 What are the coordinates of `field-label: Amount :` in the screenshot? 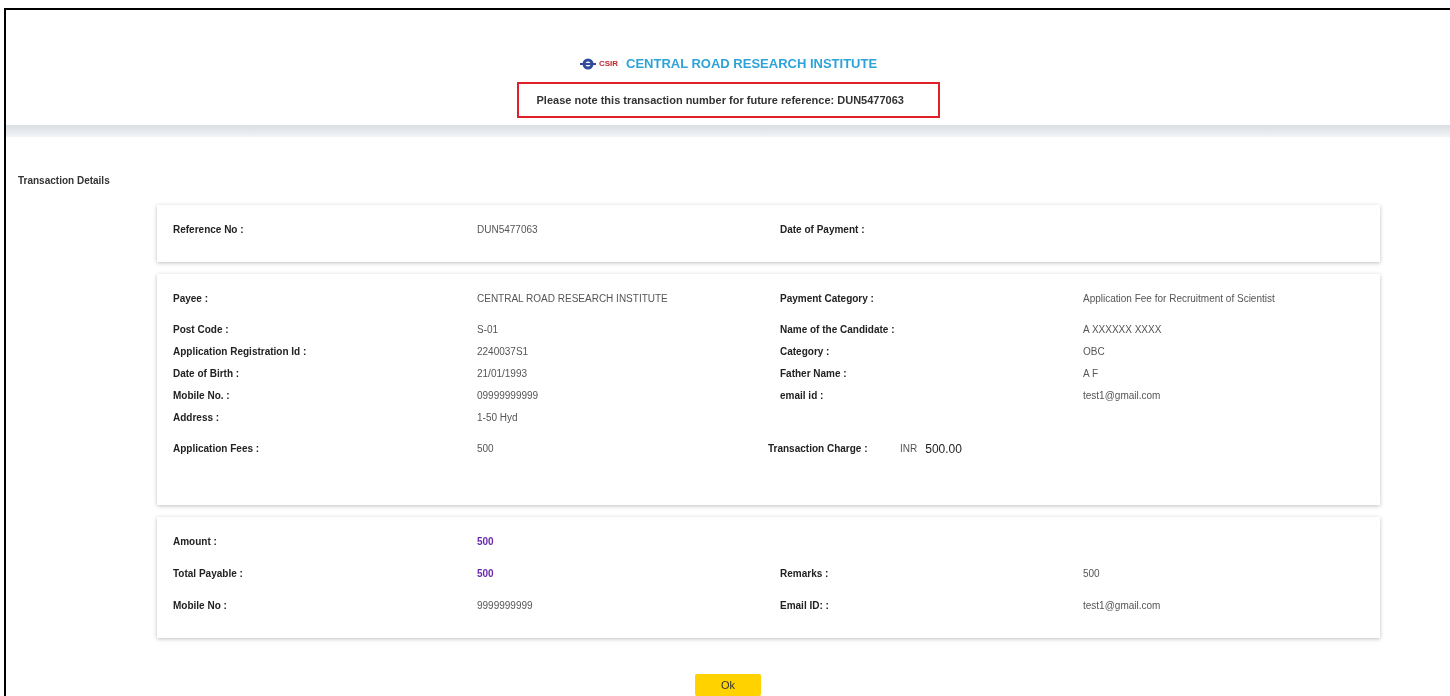 It's located at (195, 541).